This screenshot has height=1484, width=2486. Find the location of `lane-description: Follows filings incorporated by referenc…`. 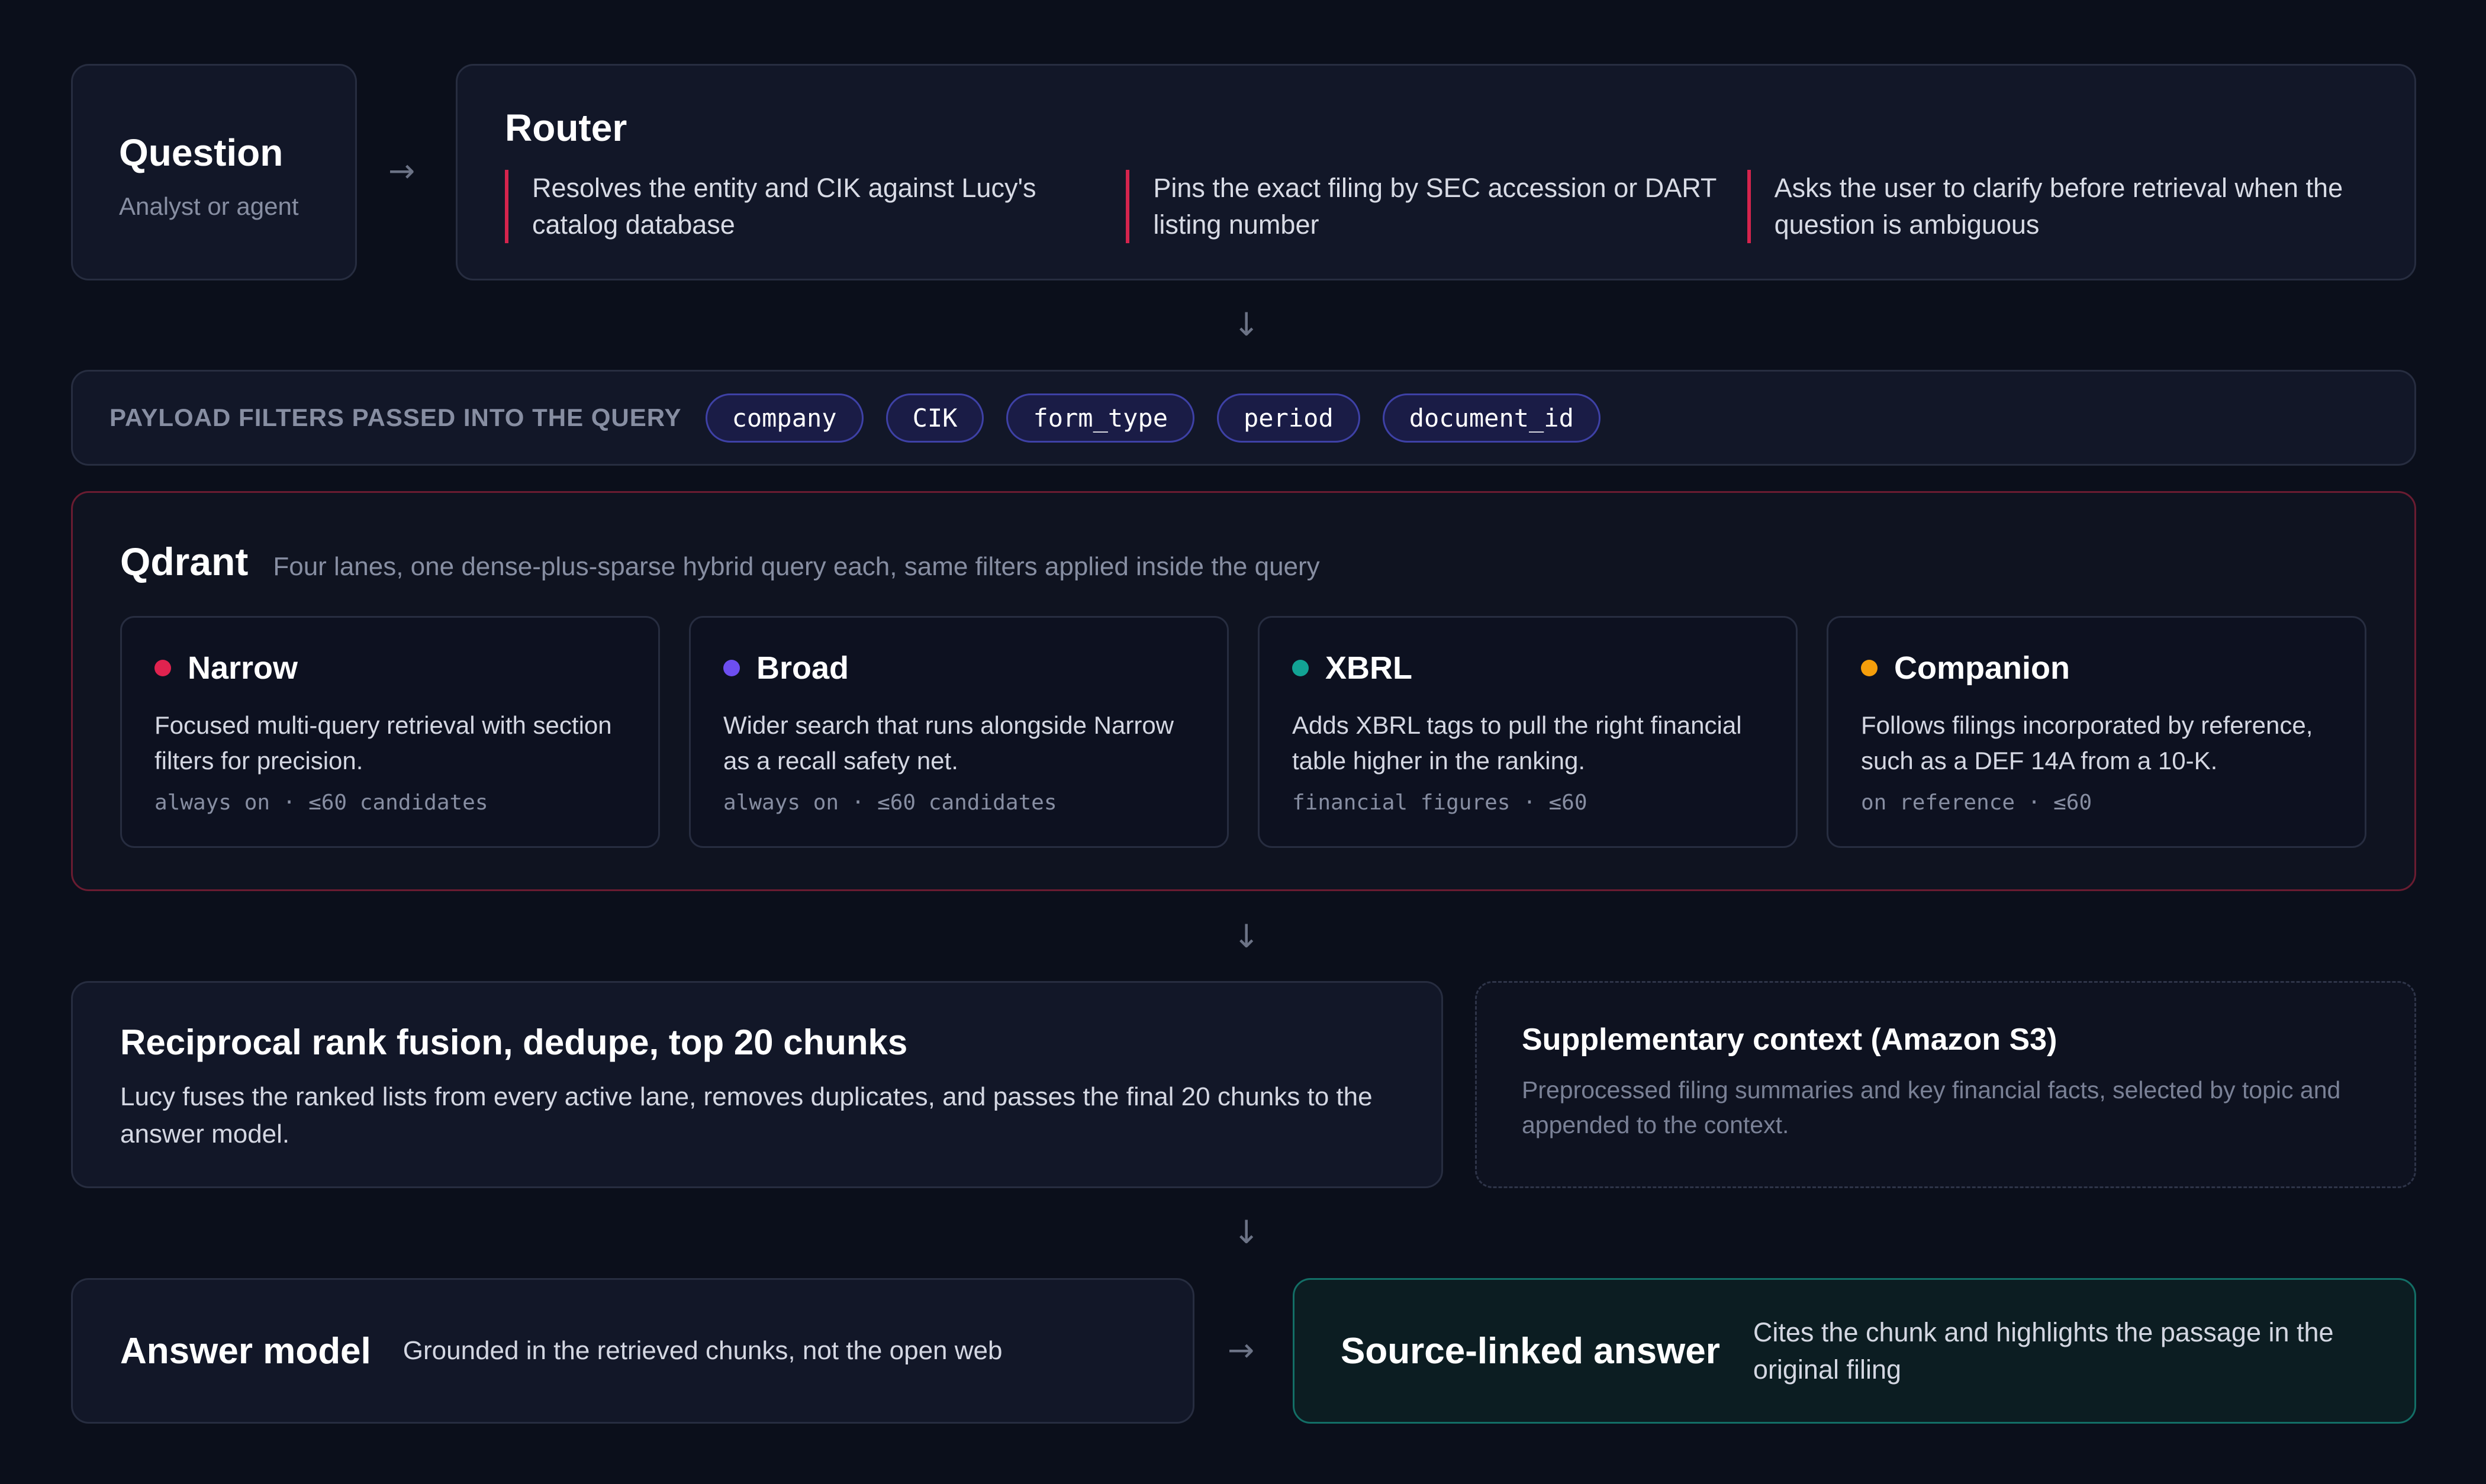

lane-description: Follows filings incorporated by referenc… is located at coordinates (2087, 743).